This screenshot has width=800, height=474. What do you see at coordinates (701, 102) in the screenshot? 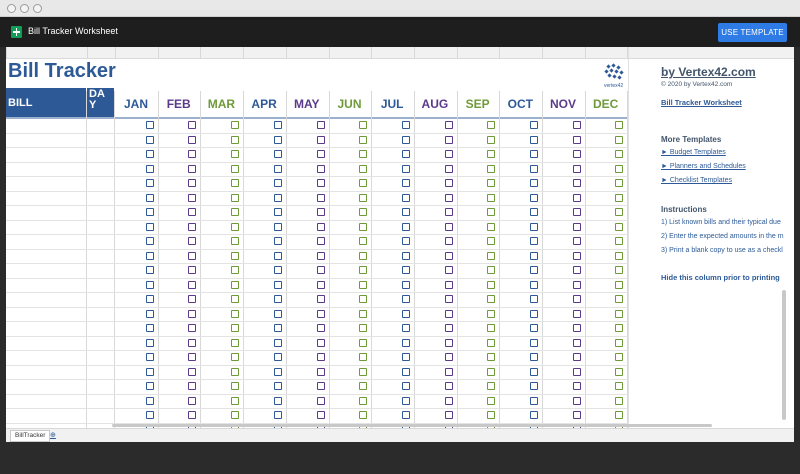
I see `bill-tracker-worksheet-link: Bill Tracker Worksheet` at bounding box center [701, 102].